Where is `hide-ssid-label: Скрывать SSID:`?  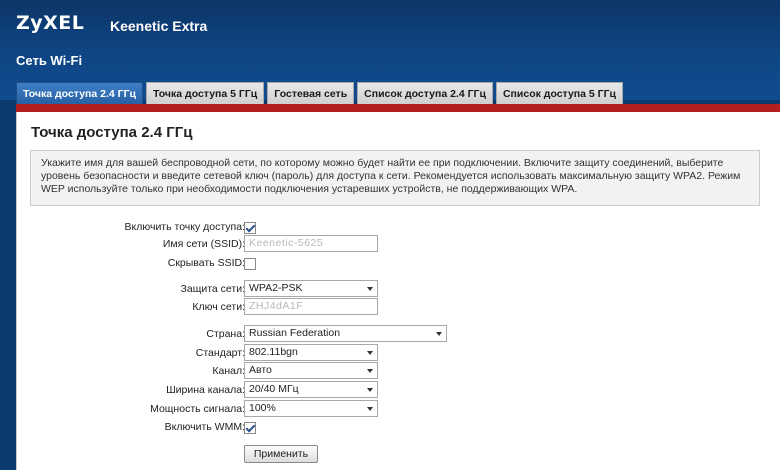
hide-ssid-label: Скрывать SSID: is located at coordinates (206, 263).